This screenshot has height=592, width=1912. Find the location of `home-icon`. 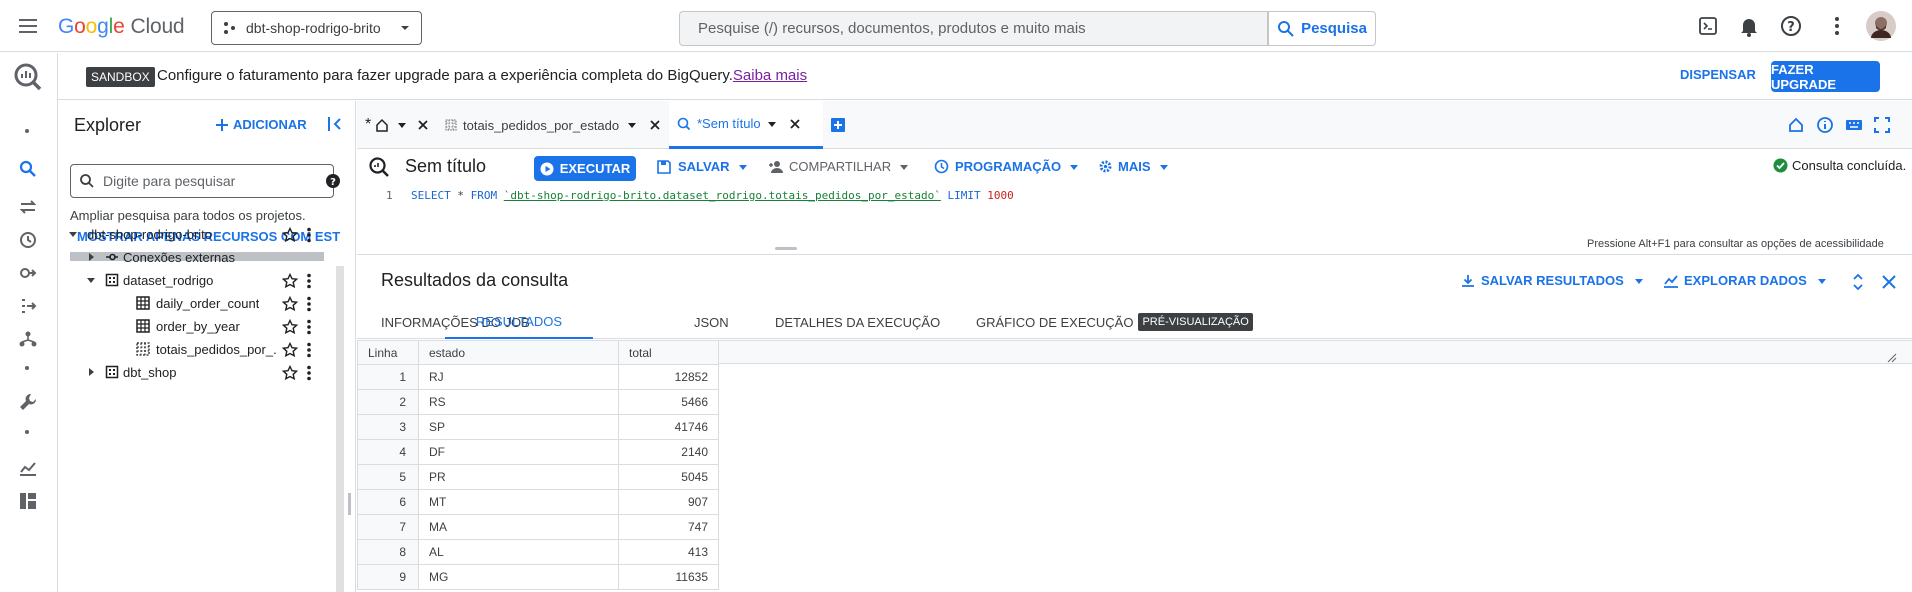

home-icon is located at coordinates (1796, 125).